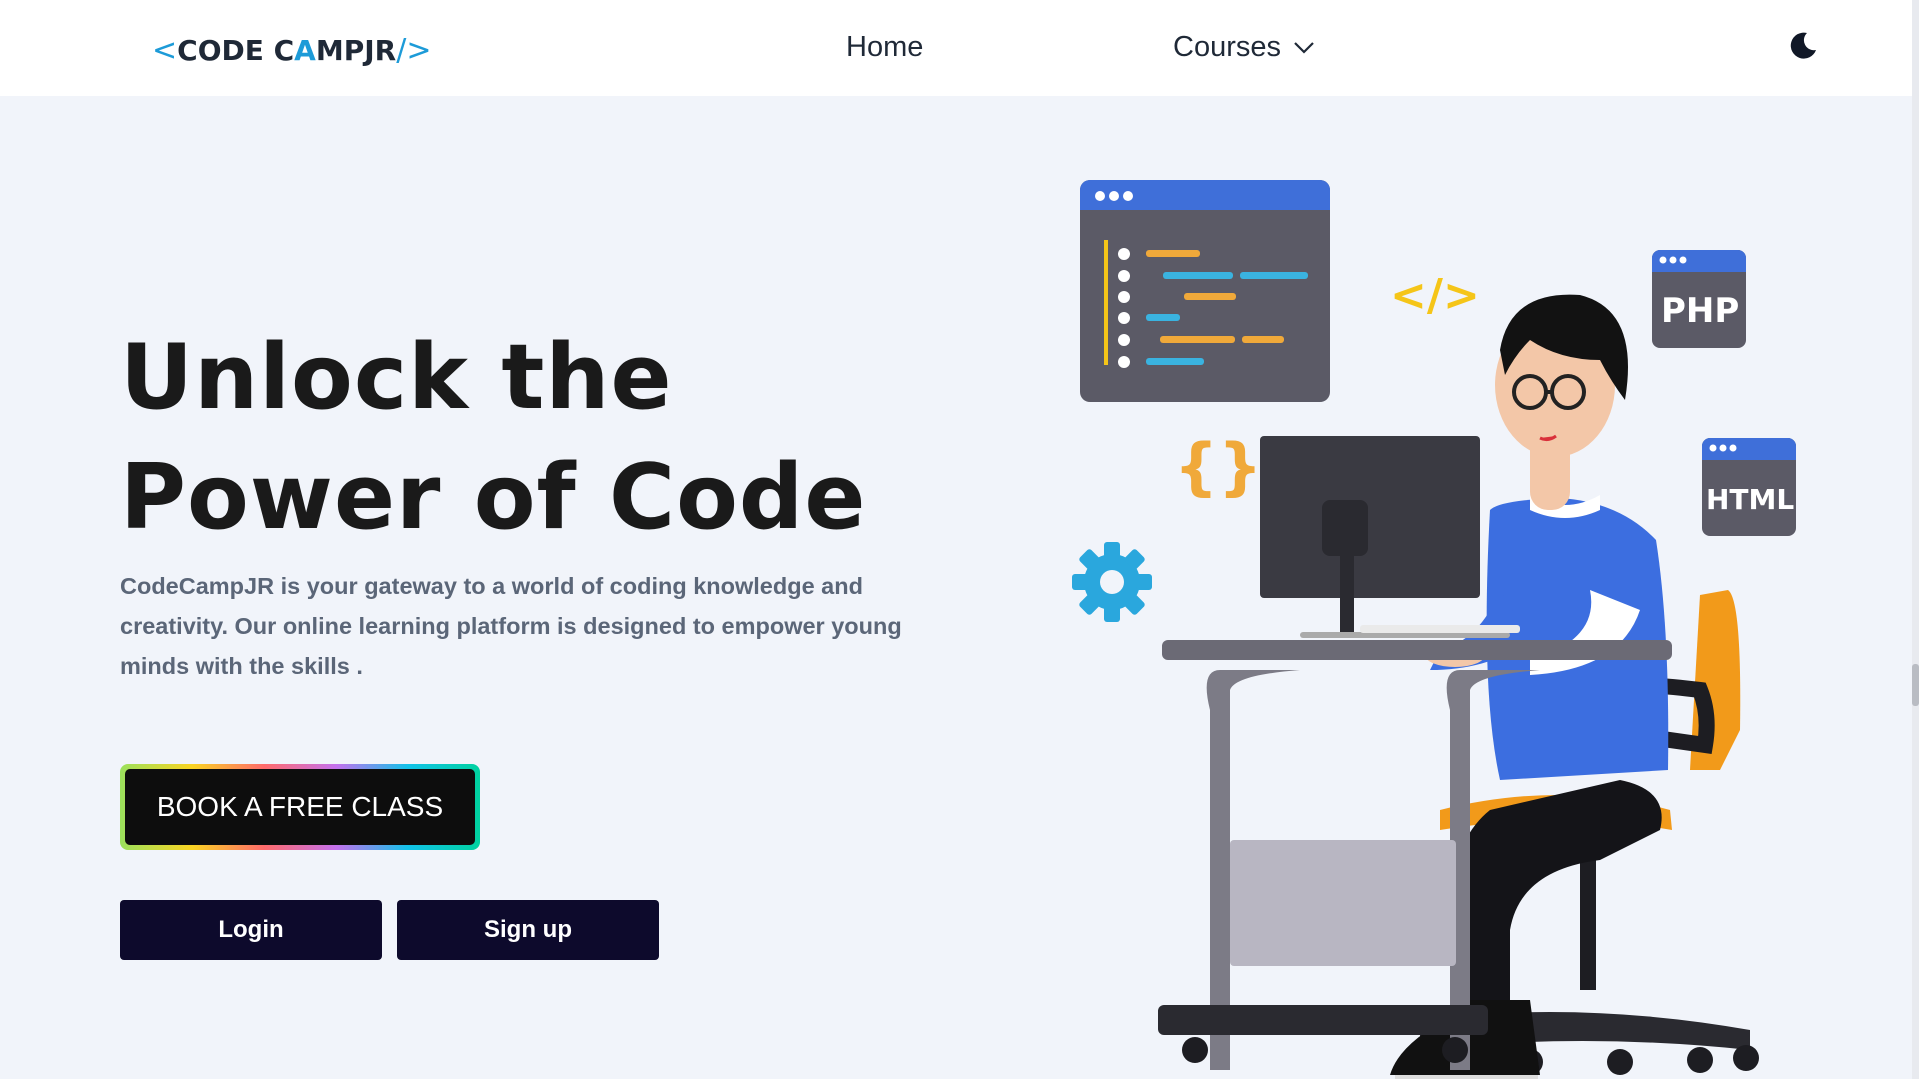 This screenshot has height=1079, width=1919. I want to click on book-free-class-button: BOOK A FREE CLASS, so click(300, 807).